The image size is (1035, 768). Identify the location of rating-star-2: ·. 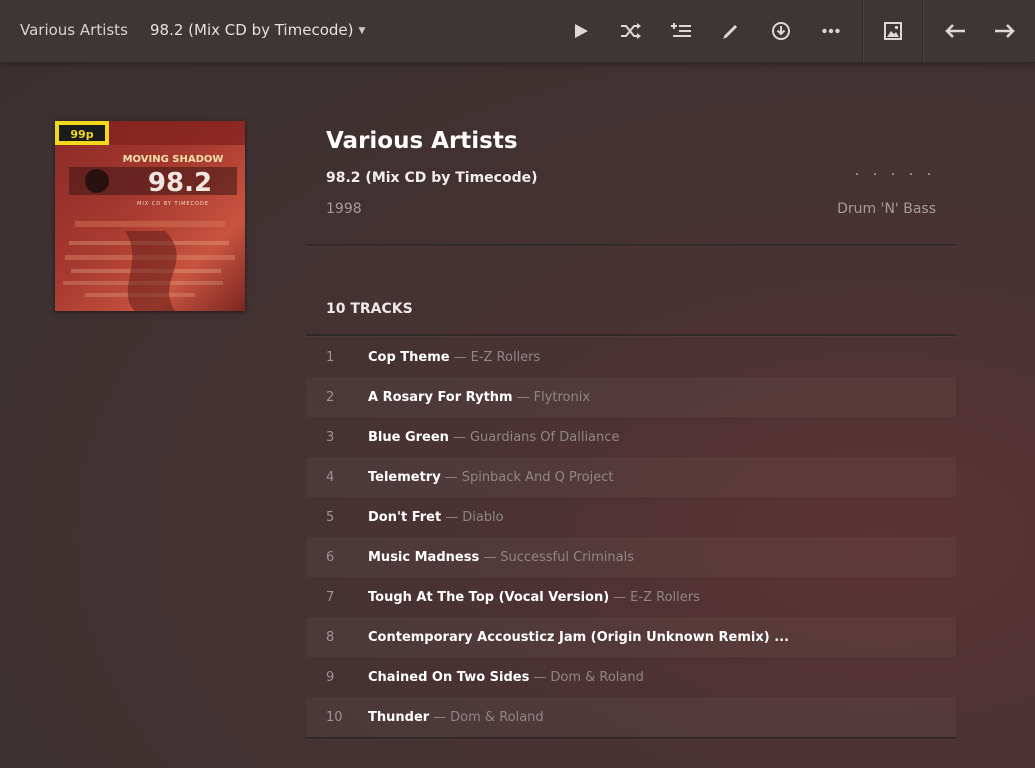
(875, 176).